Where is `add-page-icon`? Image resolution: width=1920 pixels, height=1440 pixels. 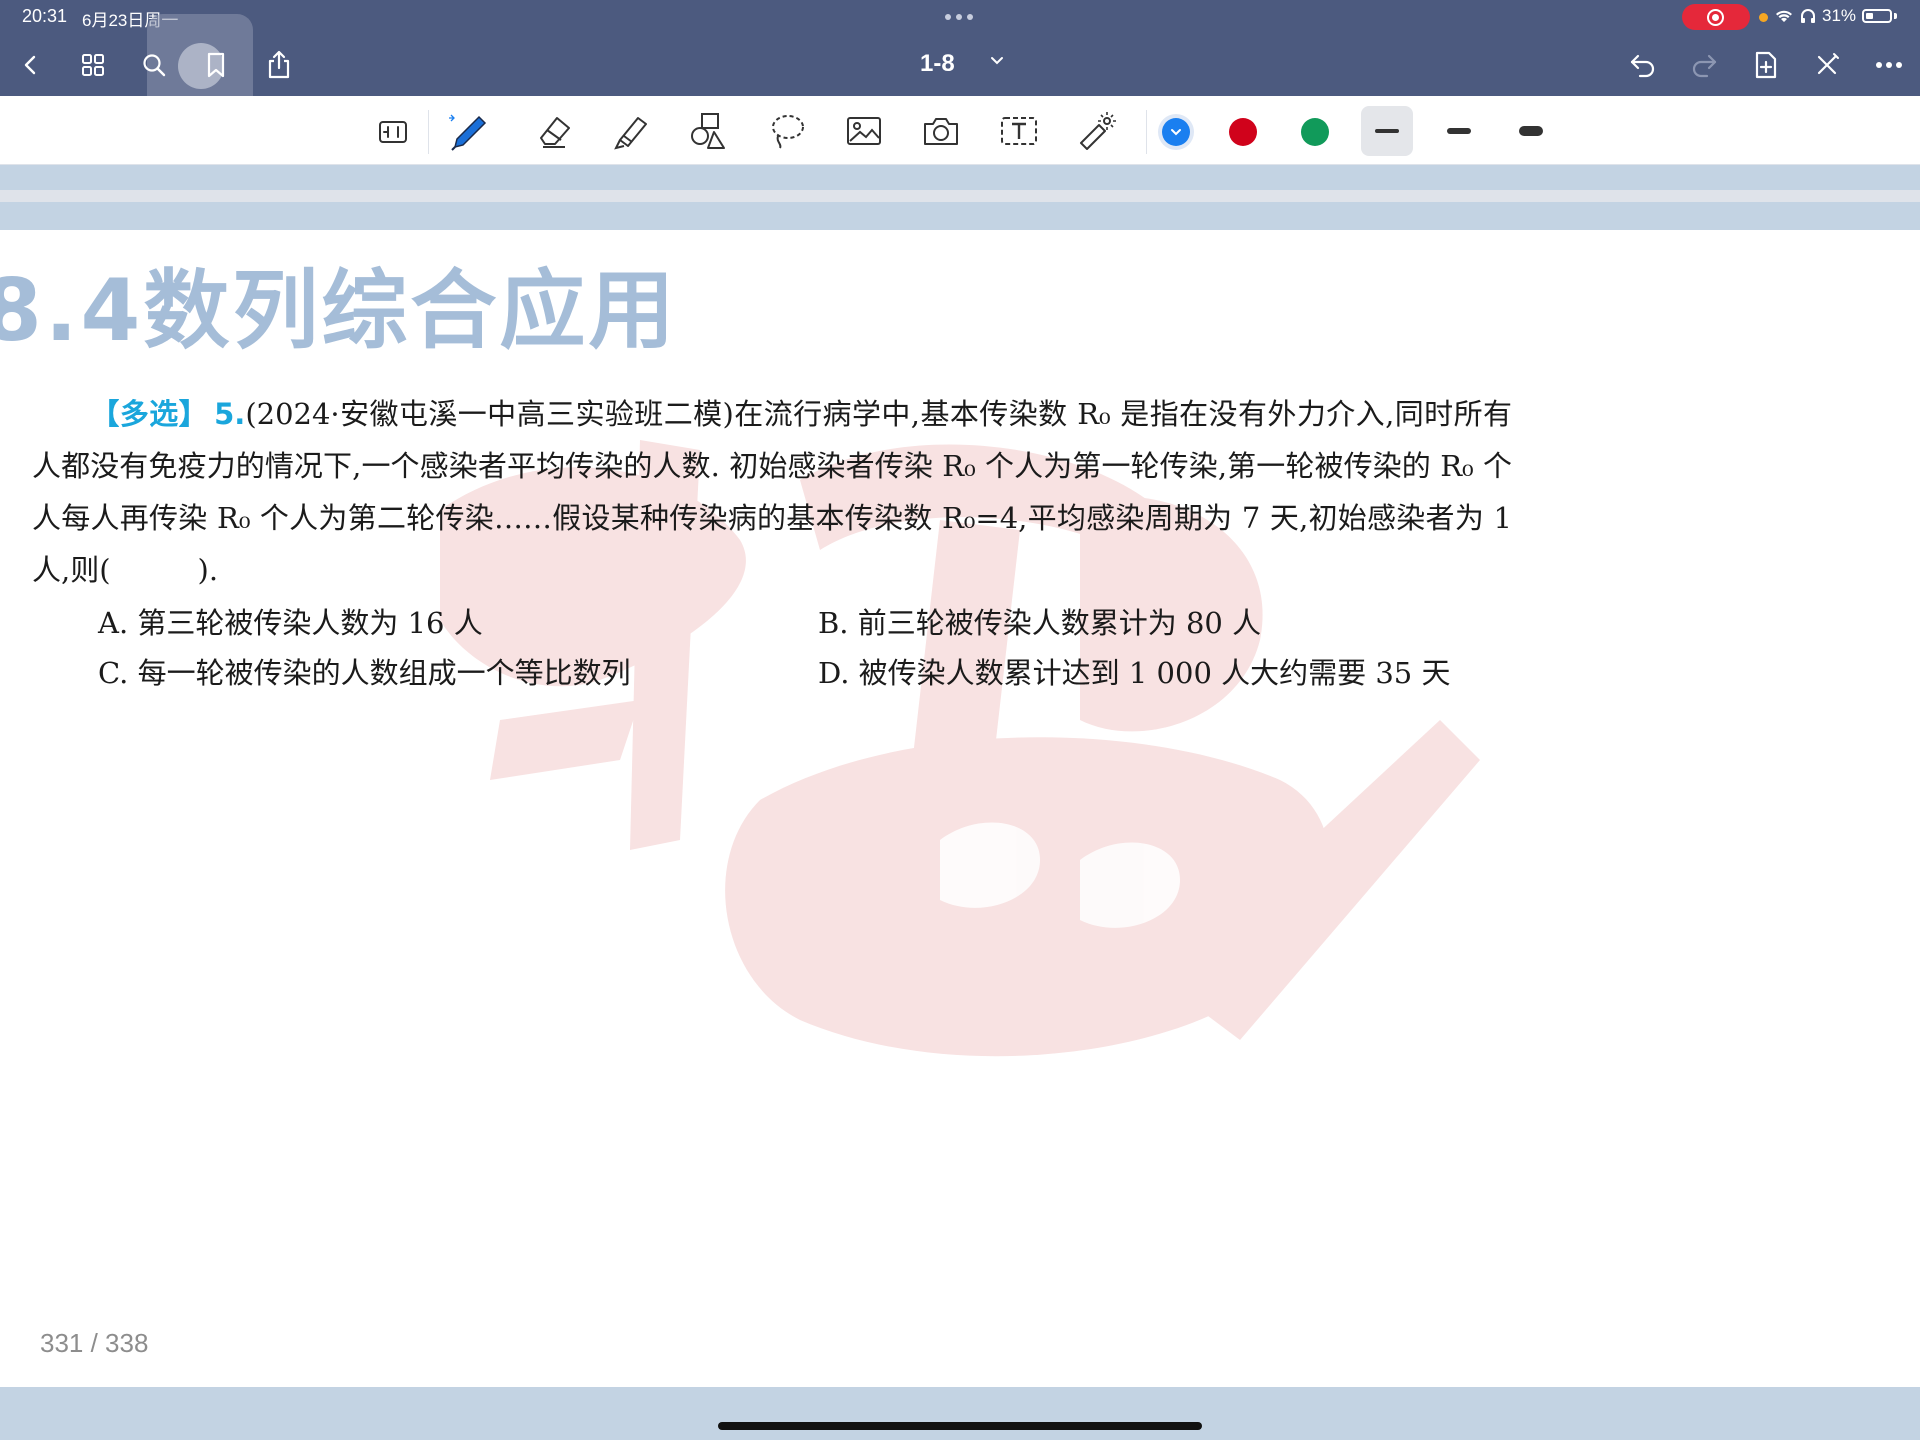 add-page-icon is located at coordinates (1766, 65).